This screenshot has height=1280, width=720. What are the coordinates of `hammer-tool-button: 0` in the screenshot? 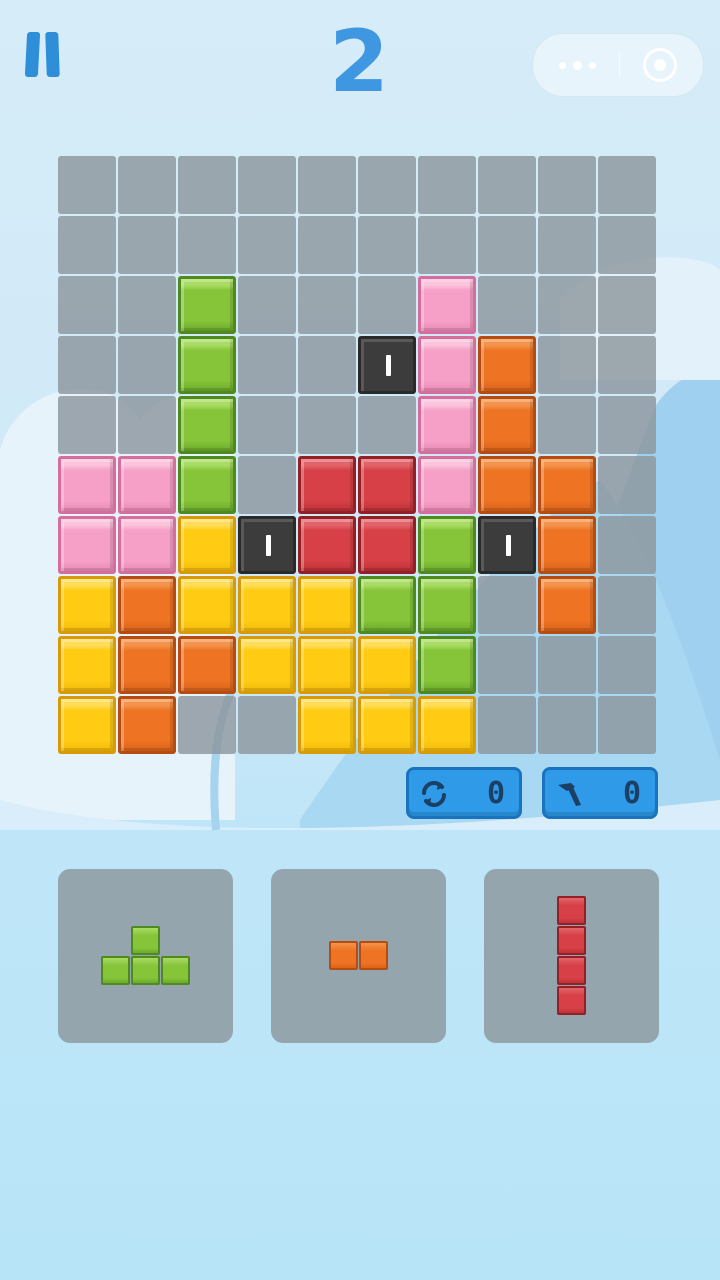 It's located at (600, 793).